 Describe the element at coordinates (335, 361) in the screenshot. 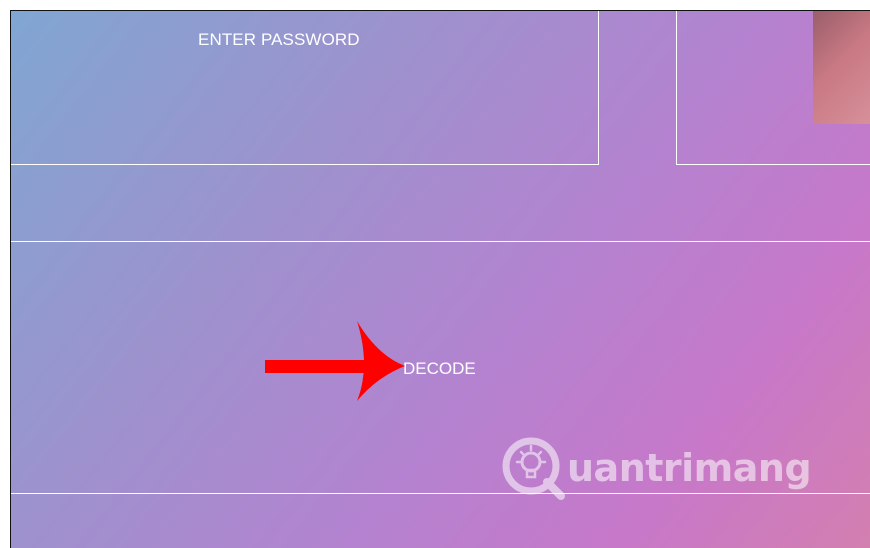

I see `red-arrow-annotation-icon` at that location.